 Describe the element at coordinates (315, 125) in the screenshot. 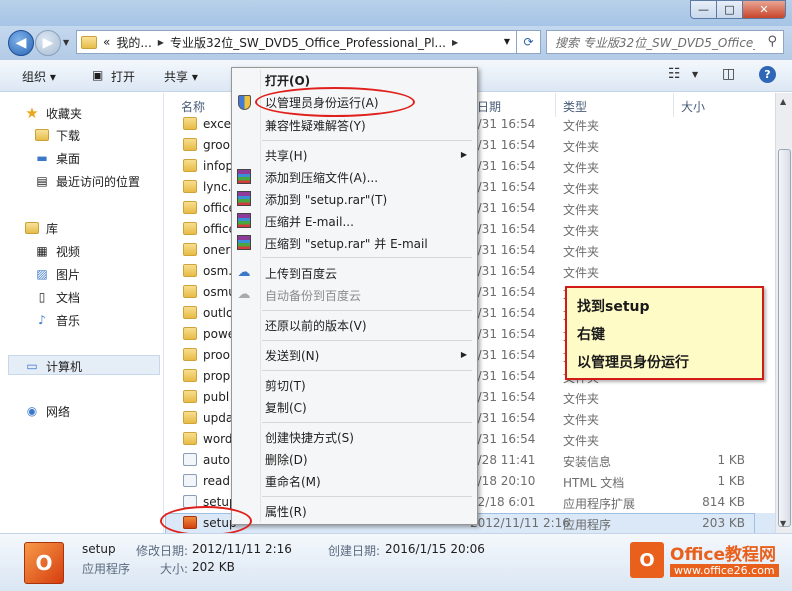

I see `menu-item-compatibility-troubleshoot: 兼容性疑难解答(Y)` at that location.